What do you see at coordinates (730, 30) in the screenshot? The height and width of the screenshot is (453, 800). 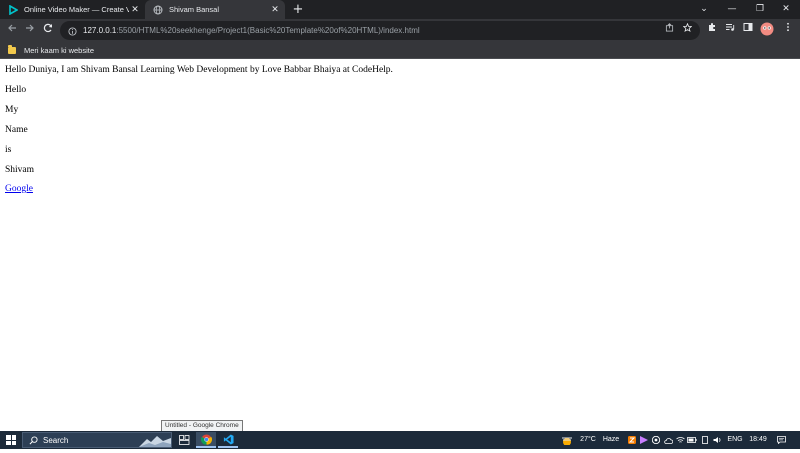 I see `media-queue-icon` at bounding box center [730, 30].